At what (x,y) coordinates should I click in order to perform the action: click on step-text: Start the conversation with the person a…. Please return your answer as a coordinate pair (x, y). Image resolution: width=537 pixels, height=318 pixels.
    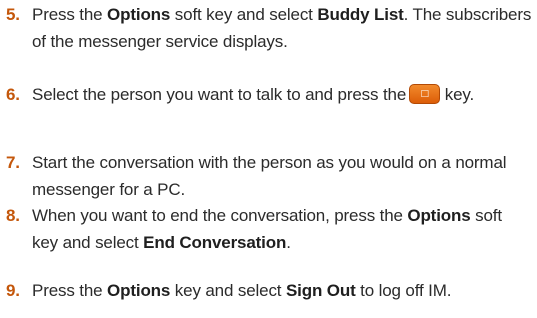
    Looking at the image, I should click on (269, 176).